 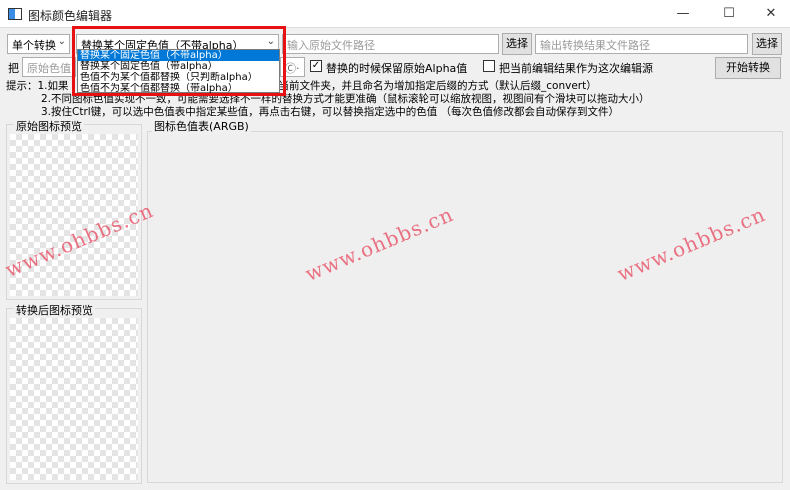 I want to click on dropdown-option: 替换某个固定色值（不带alpha）, so click(x=178, y=55).